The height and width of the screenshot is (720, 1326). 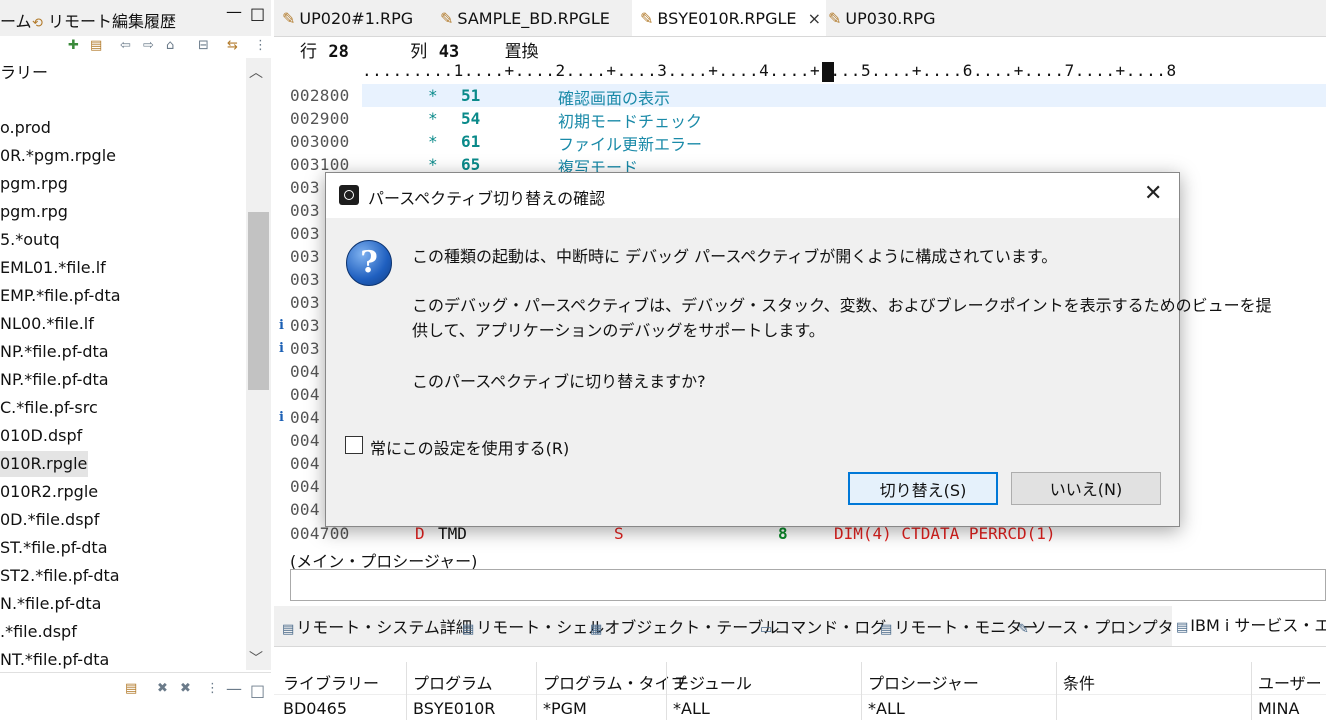 What do you see at coordinates (41, 436) in the screenshot?
I see `tree-item: 010D.dspf` at bounding box center [41, 436].